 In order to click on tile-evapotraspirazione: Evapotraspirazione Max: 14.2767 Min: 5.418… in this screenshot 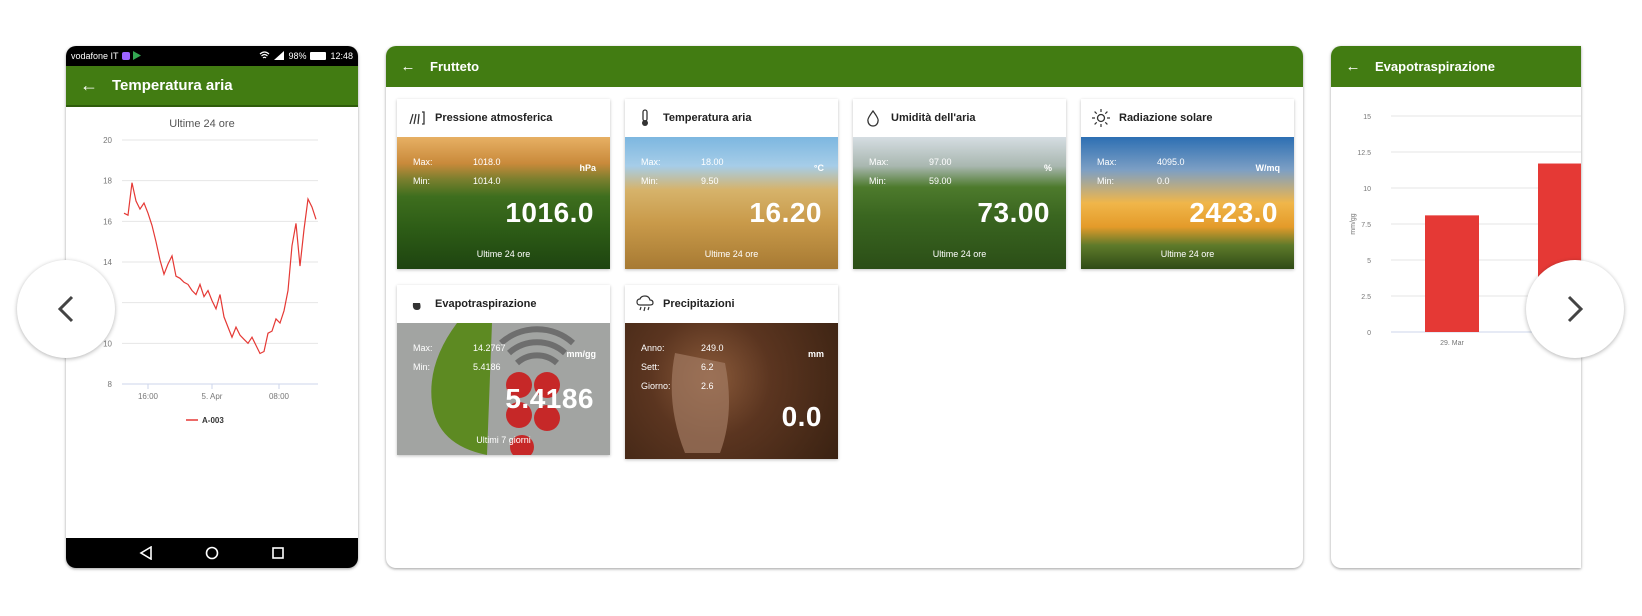, I will do `click(503, 370)`.